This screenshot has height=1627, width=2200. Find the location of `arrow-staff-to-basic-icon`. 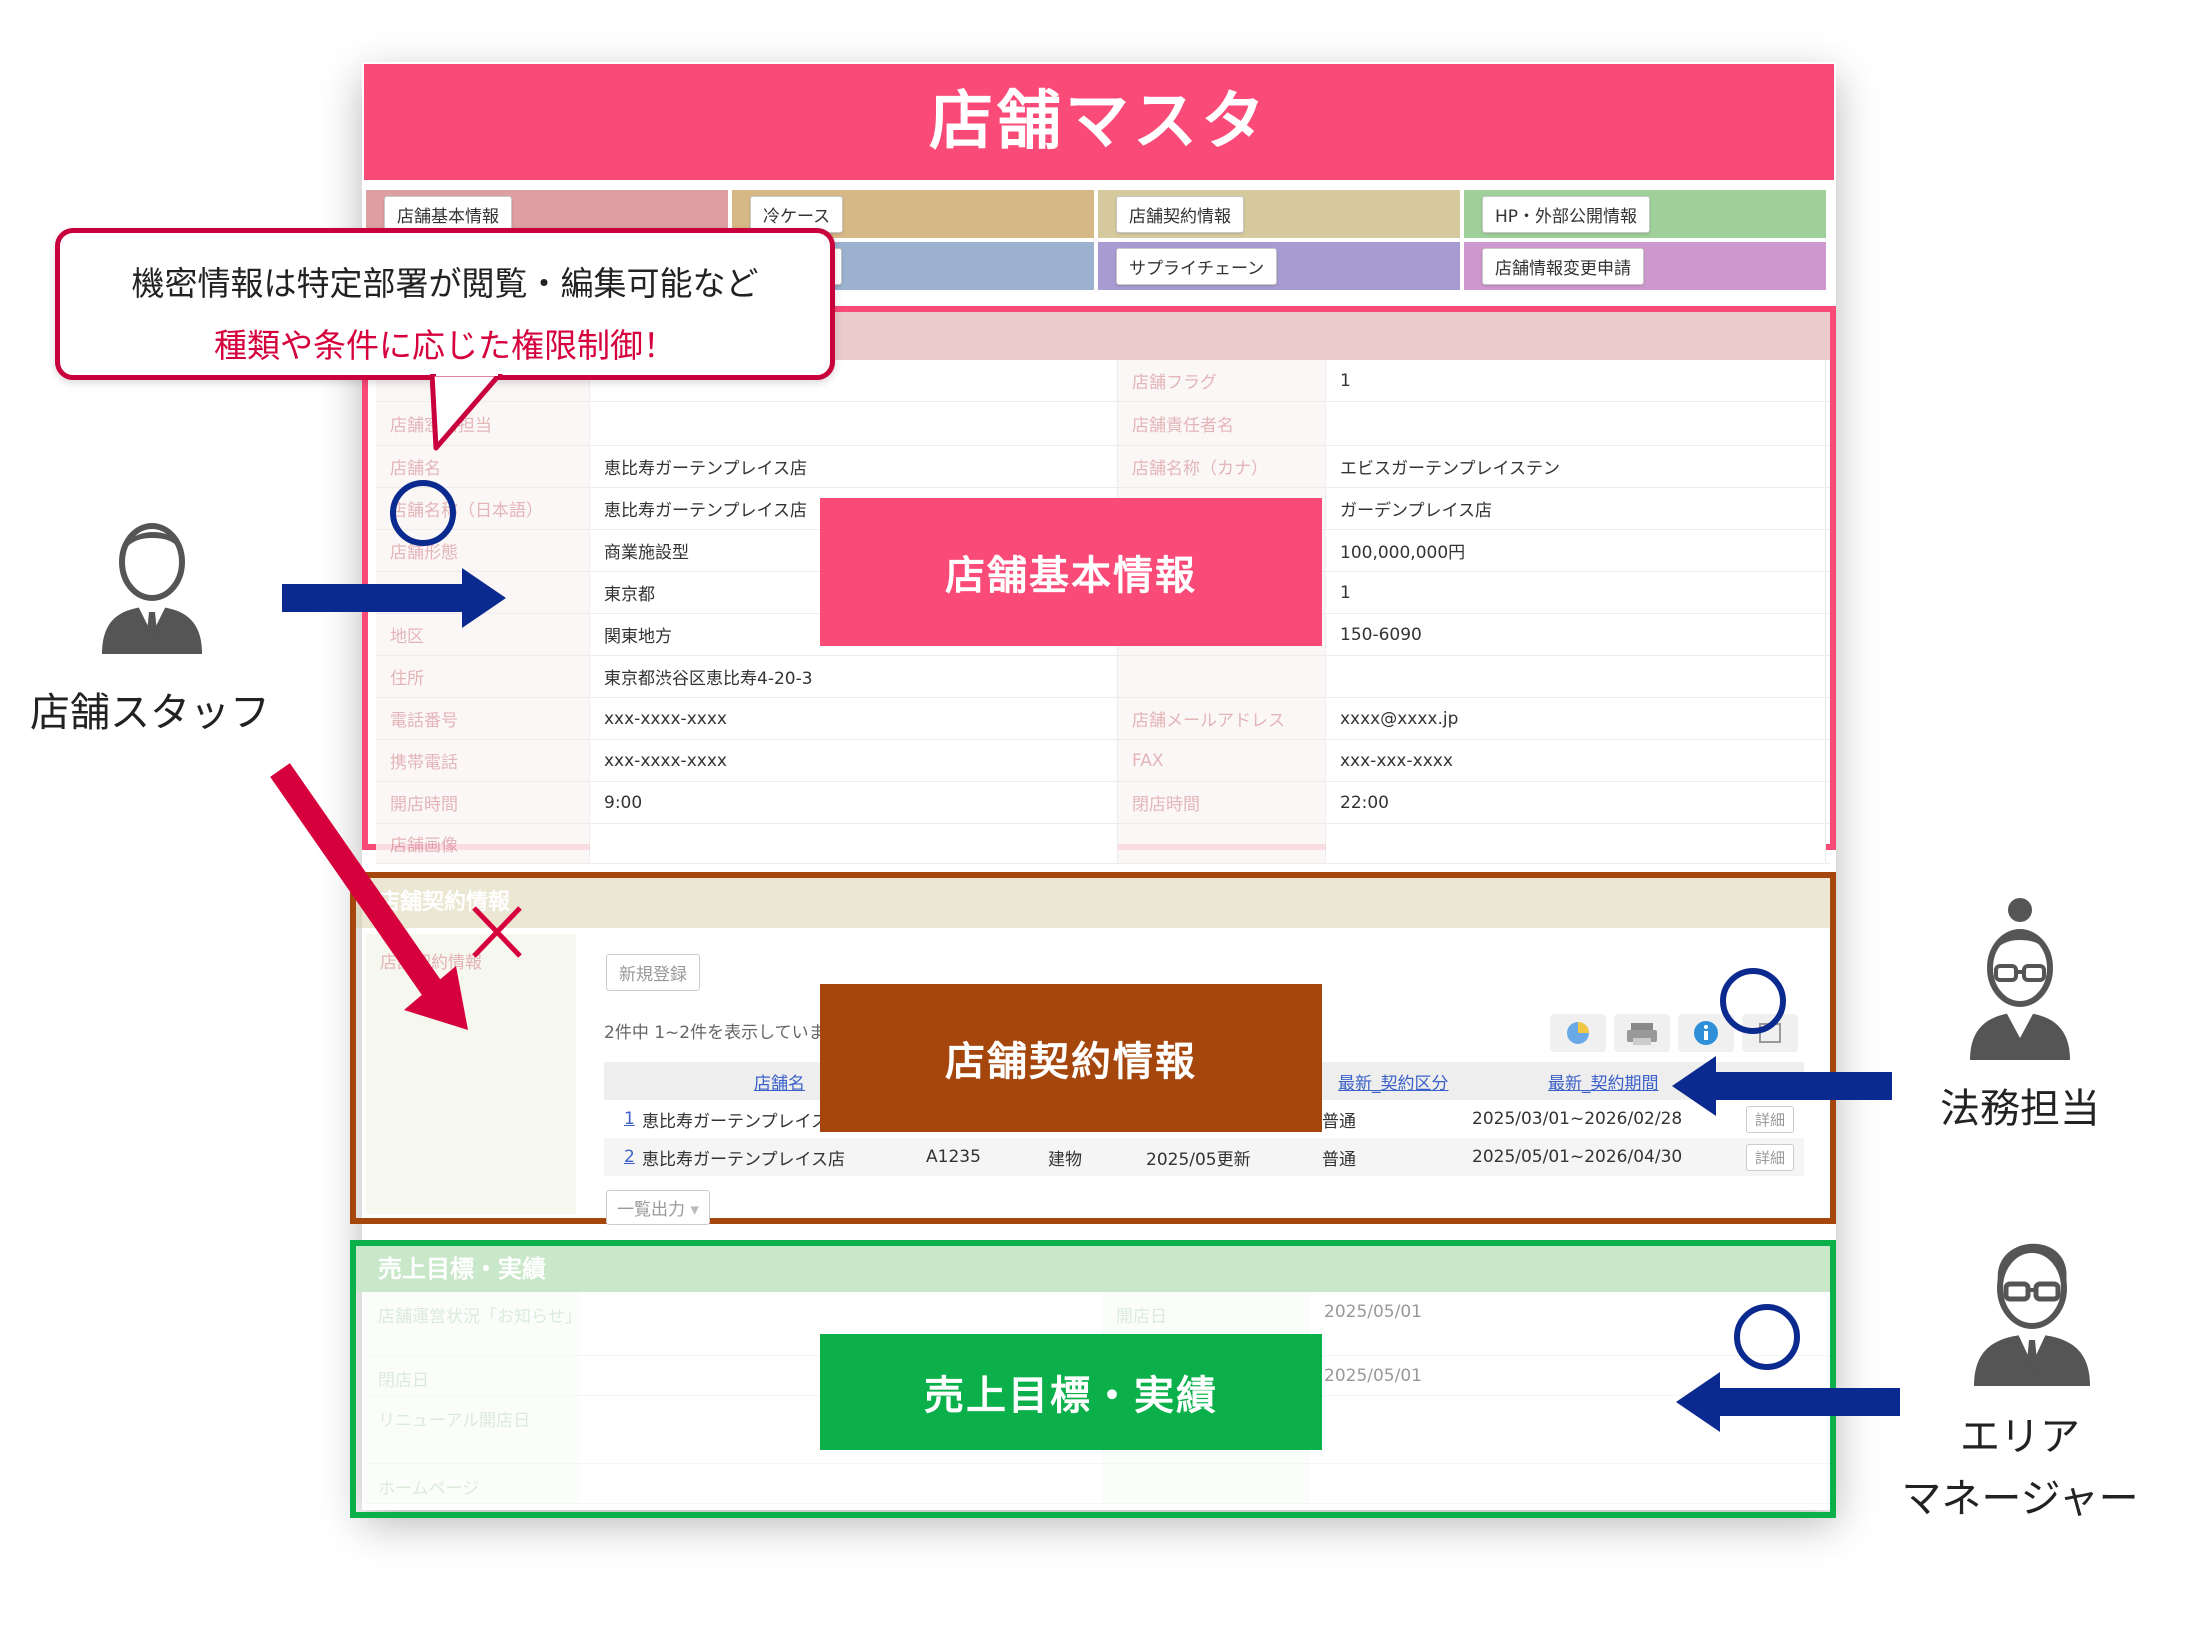

arrow-staff-to-basic-icon is located at coordinates (394, 598).